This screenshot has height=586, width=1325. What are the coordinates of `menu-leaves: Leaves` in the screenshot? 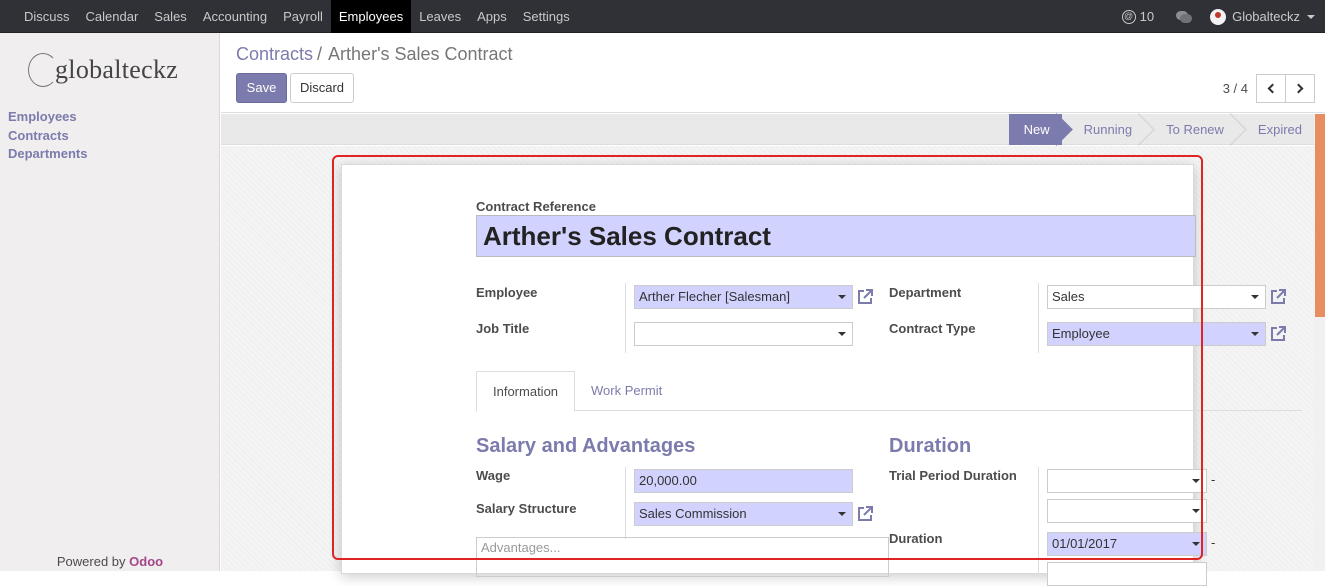 It's located at (440, 16).